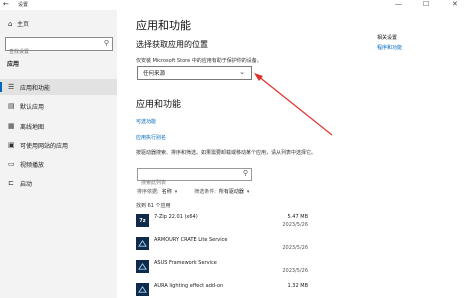  Describe the element at coordinates (172, 44) in the screenshot. I see `choose-location-heading: 选择获取应用的位置` at that location.